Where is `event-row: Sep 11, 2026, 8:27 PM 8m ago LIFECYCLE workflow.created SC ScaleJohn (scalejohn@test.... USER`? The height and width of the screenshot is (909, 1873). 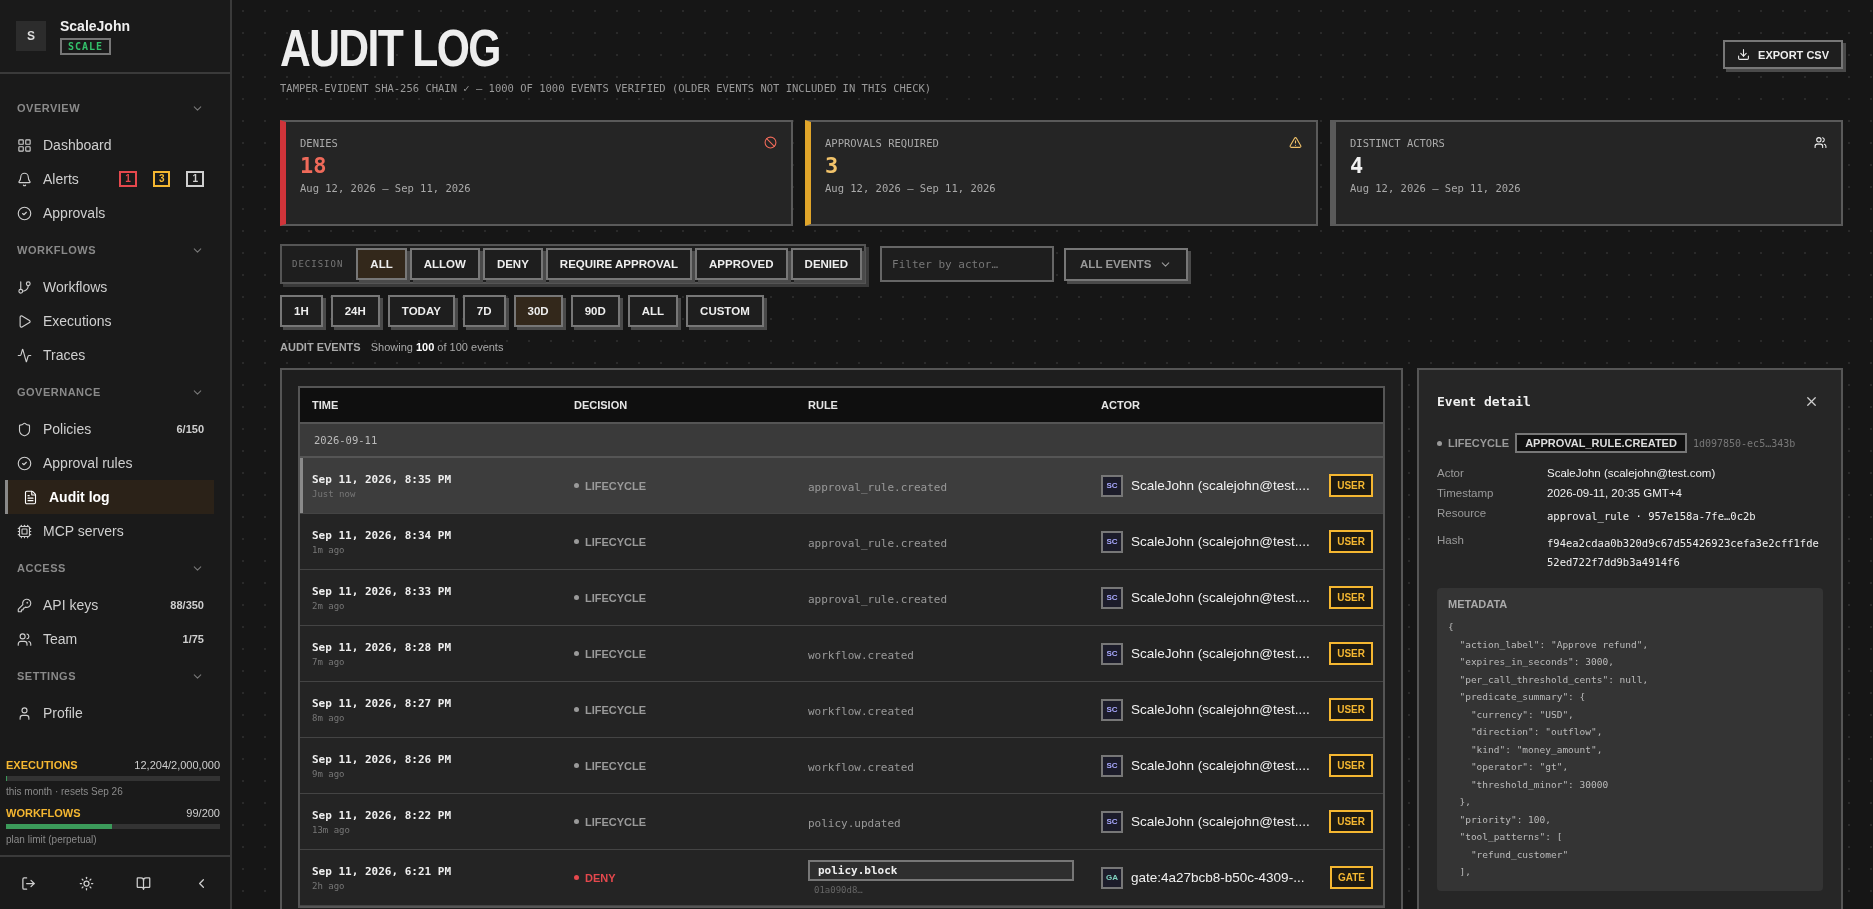 event-row: Sep 11, 2026, 8:27 PM 8m ago LIFECYCLE workflow.created SC ScaleJohn (scalejohn@test.... USER is located at coordinates (841, 710).